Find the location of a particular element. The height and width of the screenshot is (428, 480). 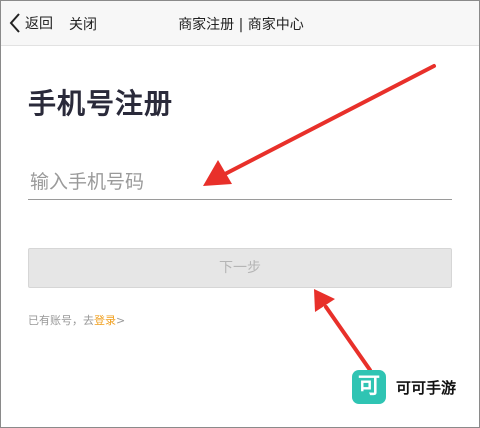

login-link: 登录 is located at coordinates (105, 320).